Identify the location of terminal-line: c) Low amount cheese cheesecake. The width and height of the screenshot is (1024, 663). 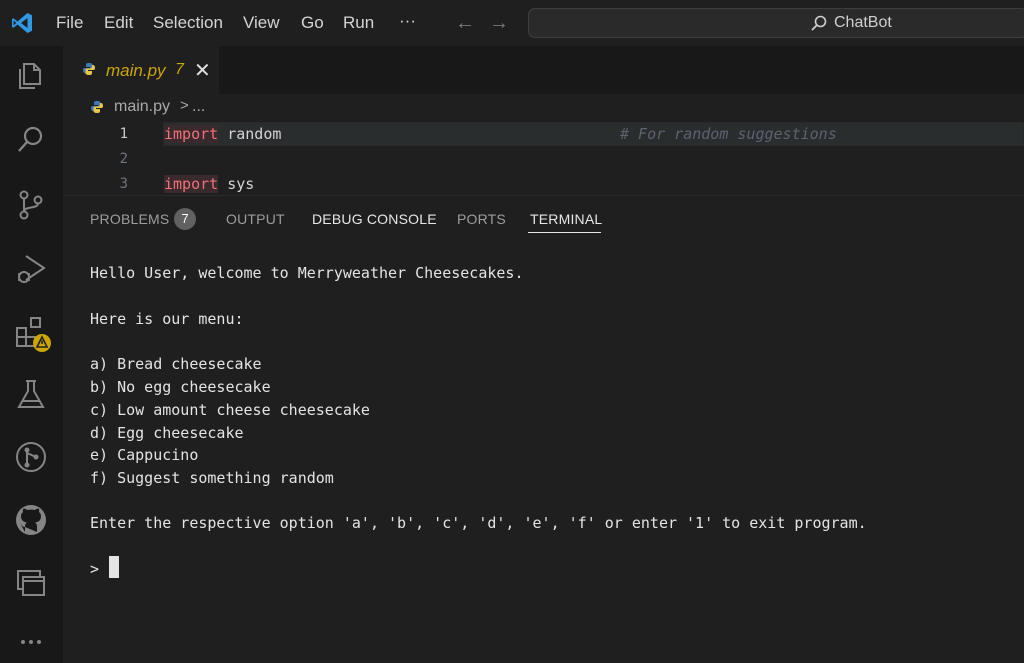
(230, 410).